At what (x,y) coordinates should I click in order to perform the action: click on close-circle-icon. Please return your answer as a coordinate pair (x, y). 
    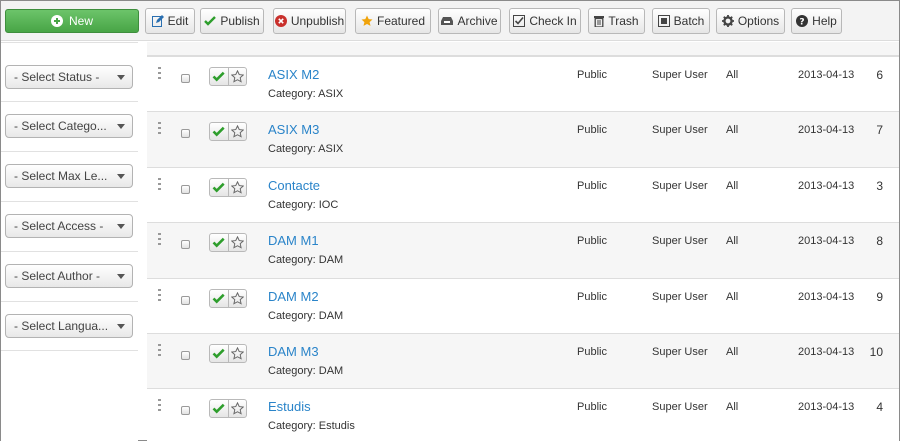
    Looking at the image, I should click on (280, 21).